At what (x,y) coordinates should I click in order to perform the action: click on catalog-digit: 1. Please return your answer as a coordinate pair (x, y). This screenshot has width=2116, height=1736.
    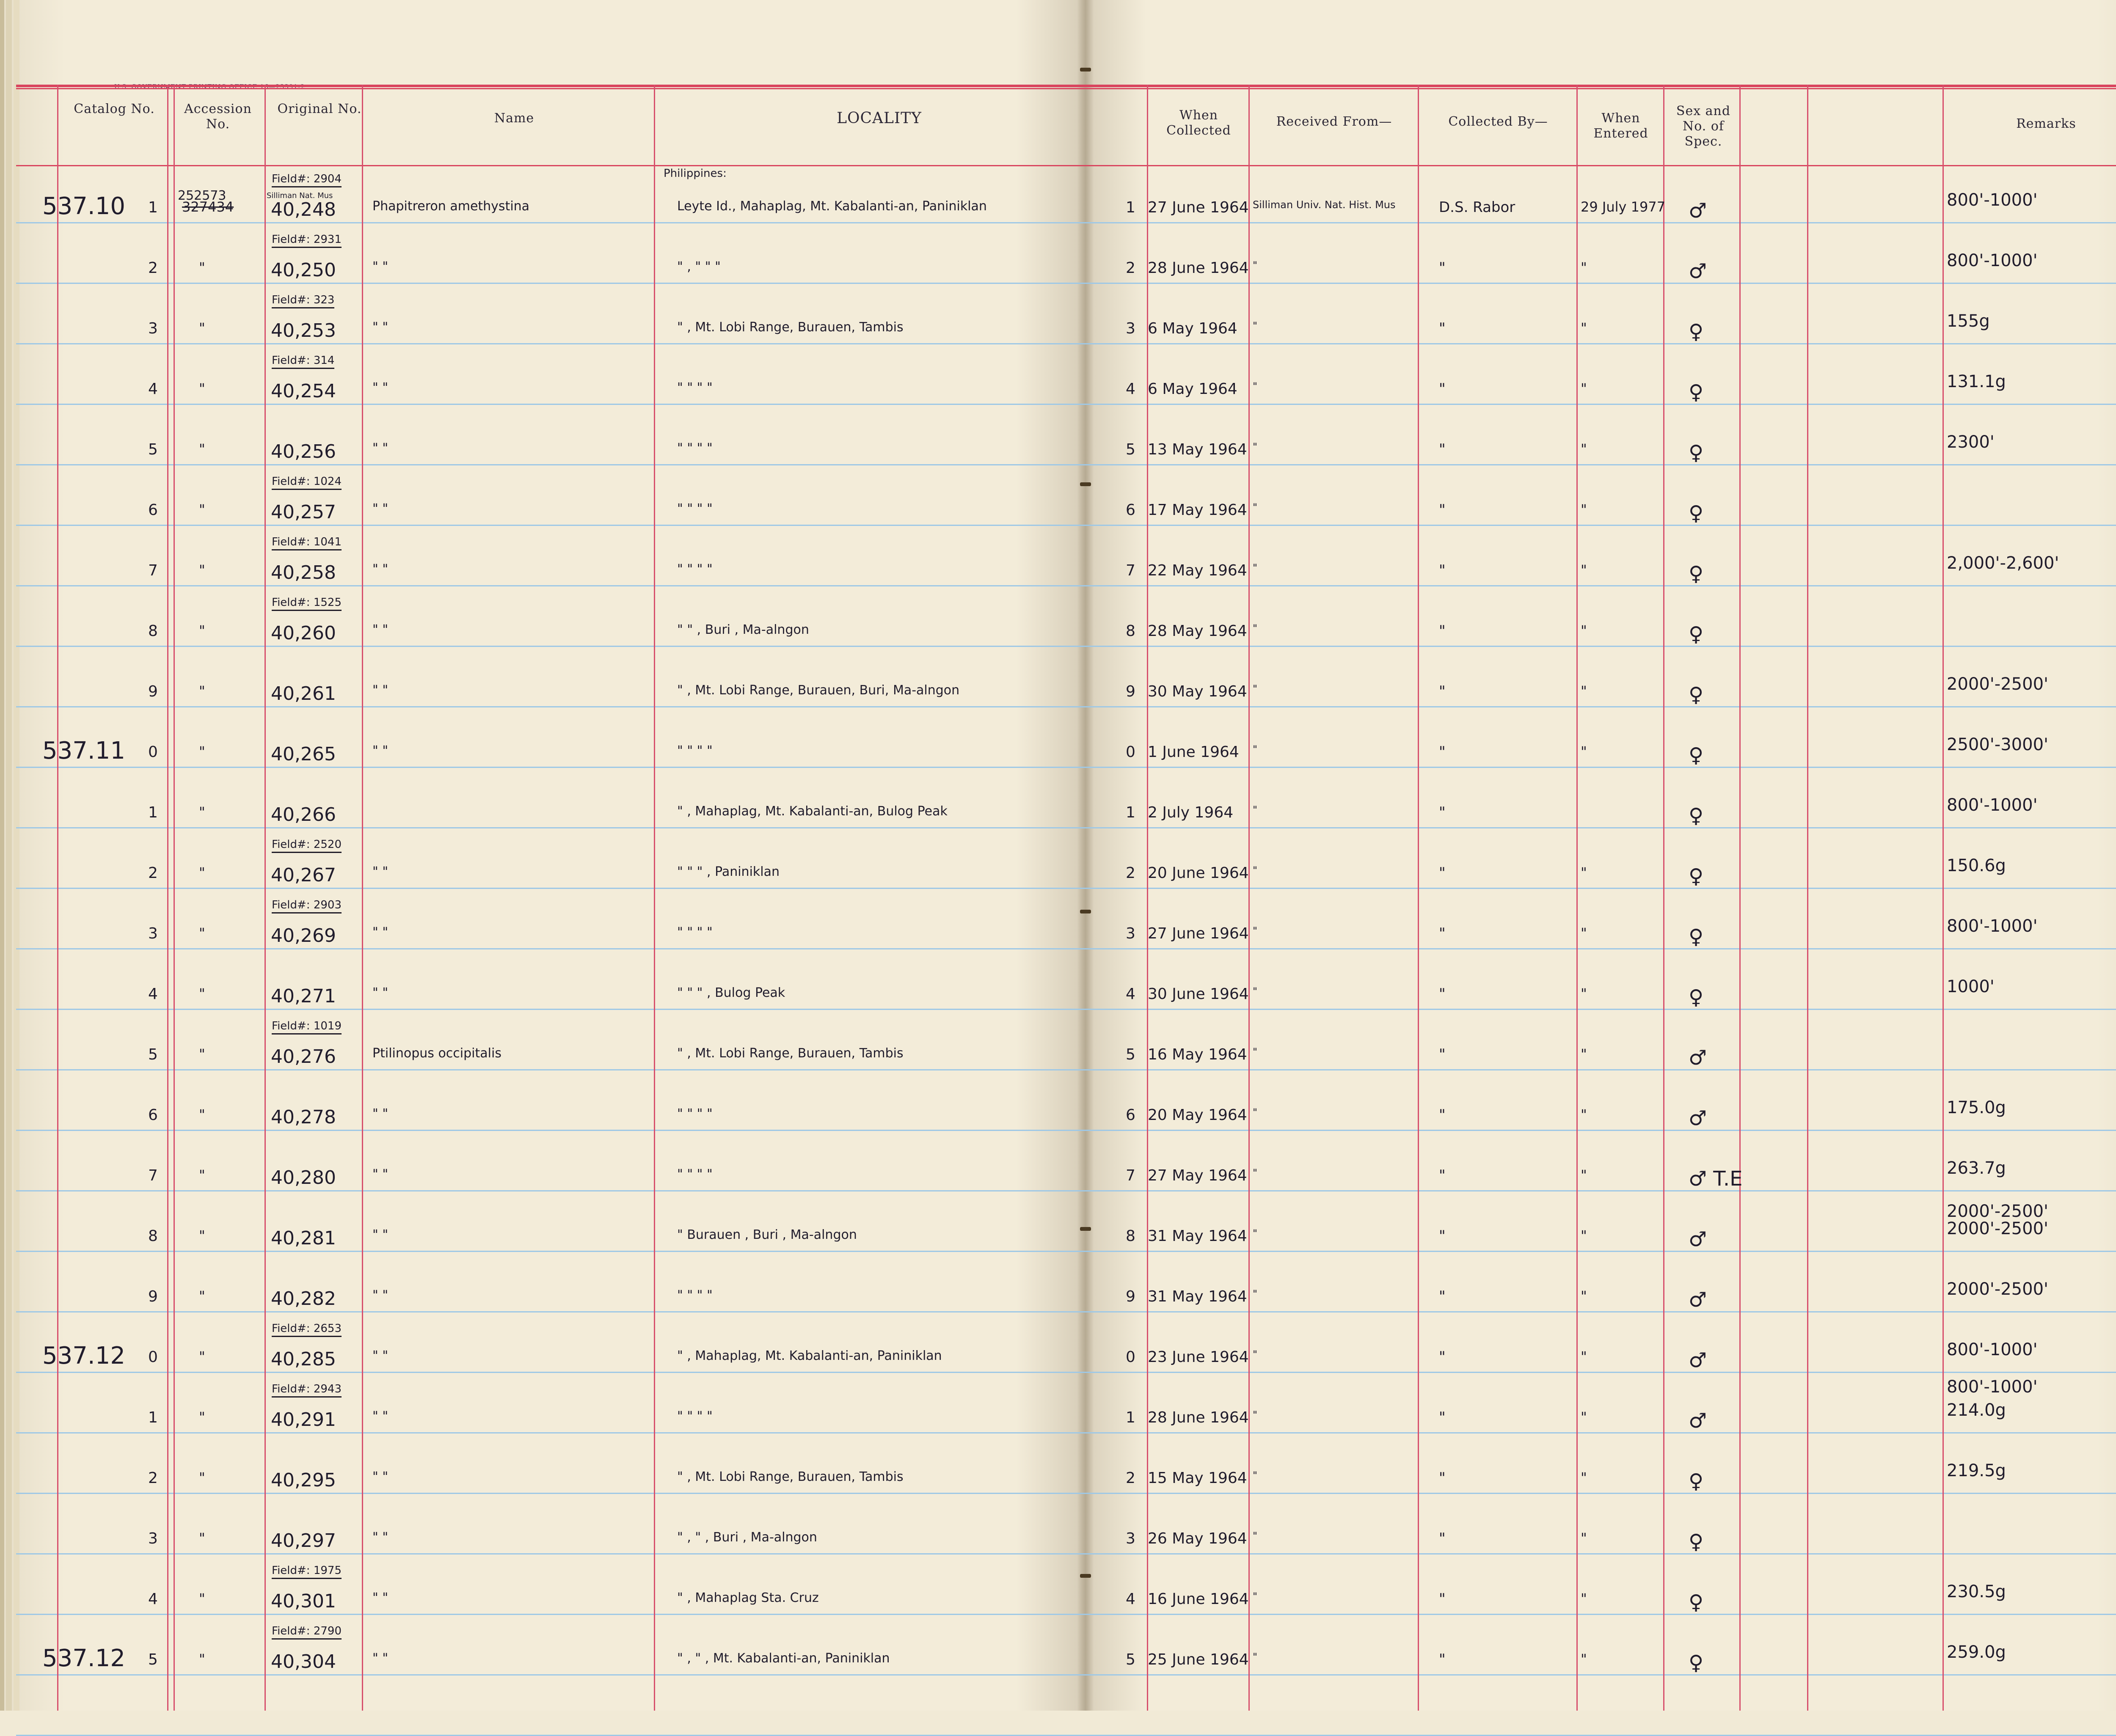
    Looking at the image, I should click on (153, 207).